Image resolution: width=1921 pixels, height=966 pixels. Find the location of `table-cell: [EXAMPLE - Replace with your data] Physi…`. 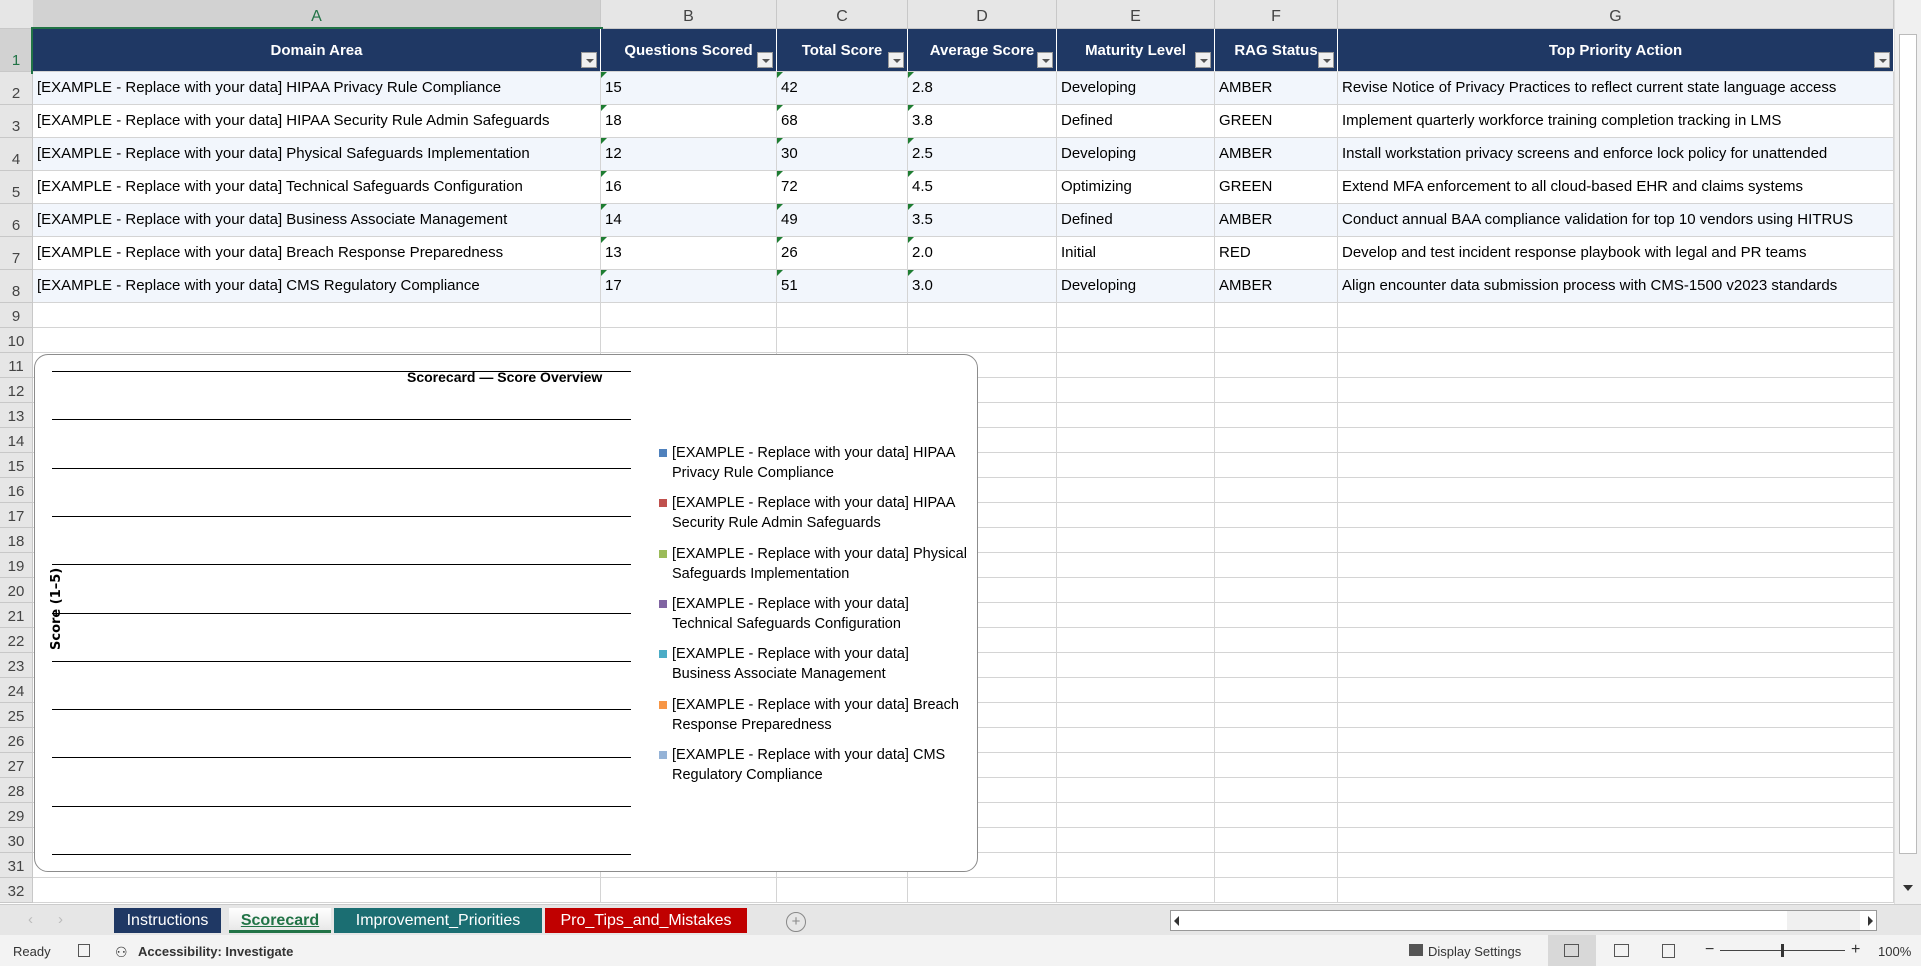

table-cell: [EXAMPLE - Replace with your data] Physi… is located at coordinates (317, 154).